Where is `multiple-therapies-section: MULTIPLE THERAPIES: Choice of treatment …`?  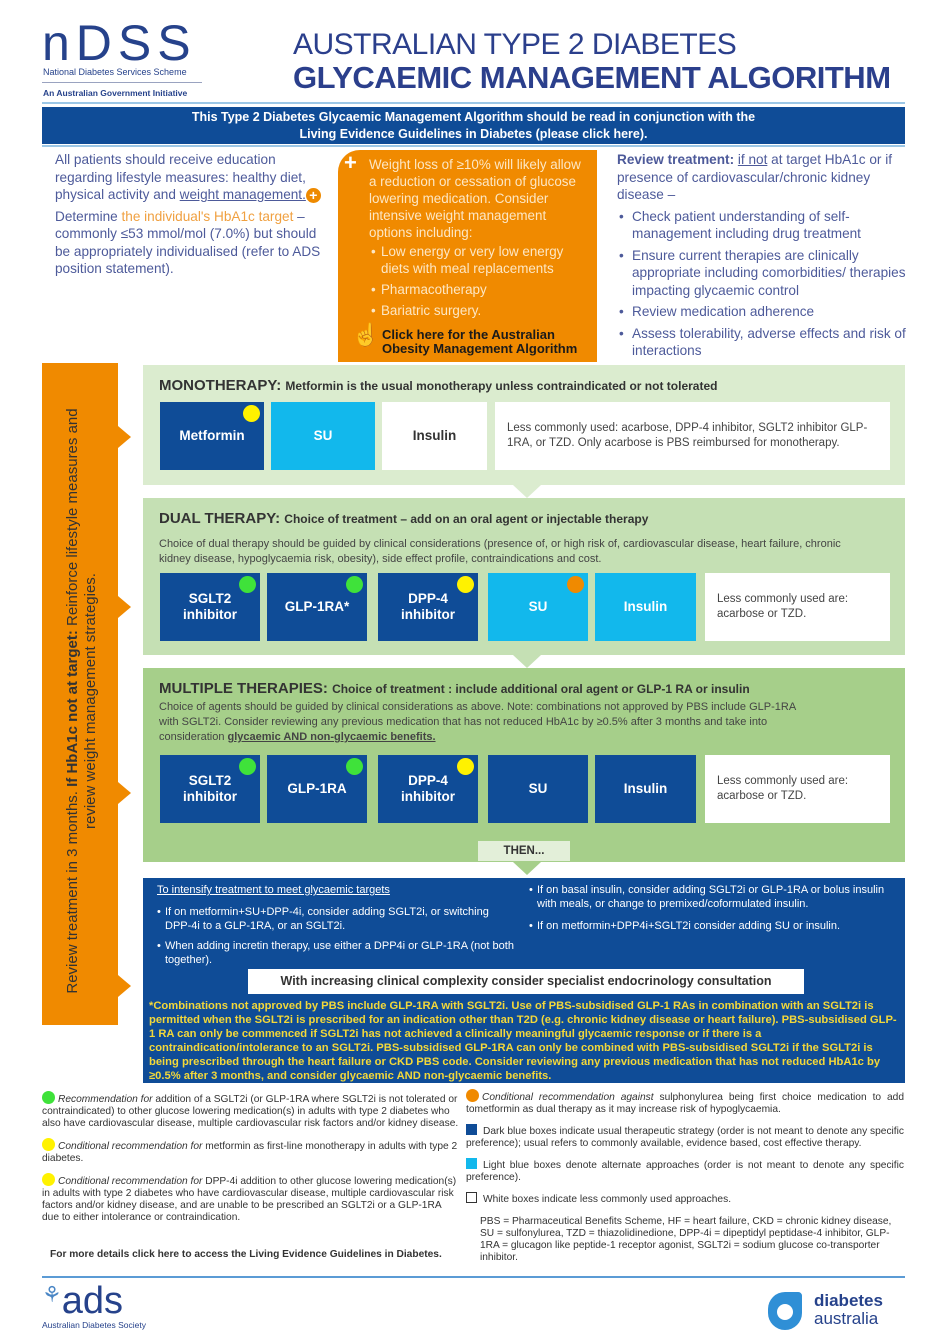 multiple-therapies-section: MULTIPLE THERAPIES: Choice of treatment … is located at coordinates (524, 771).